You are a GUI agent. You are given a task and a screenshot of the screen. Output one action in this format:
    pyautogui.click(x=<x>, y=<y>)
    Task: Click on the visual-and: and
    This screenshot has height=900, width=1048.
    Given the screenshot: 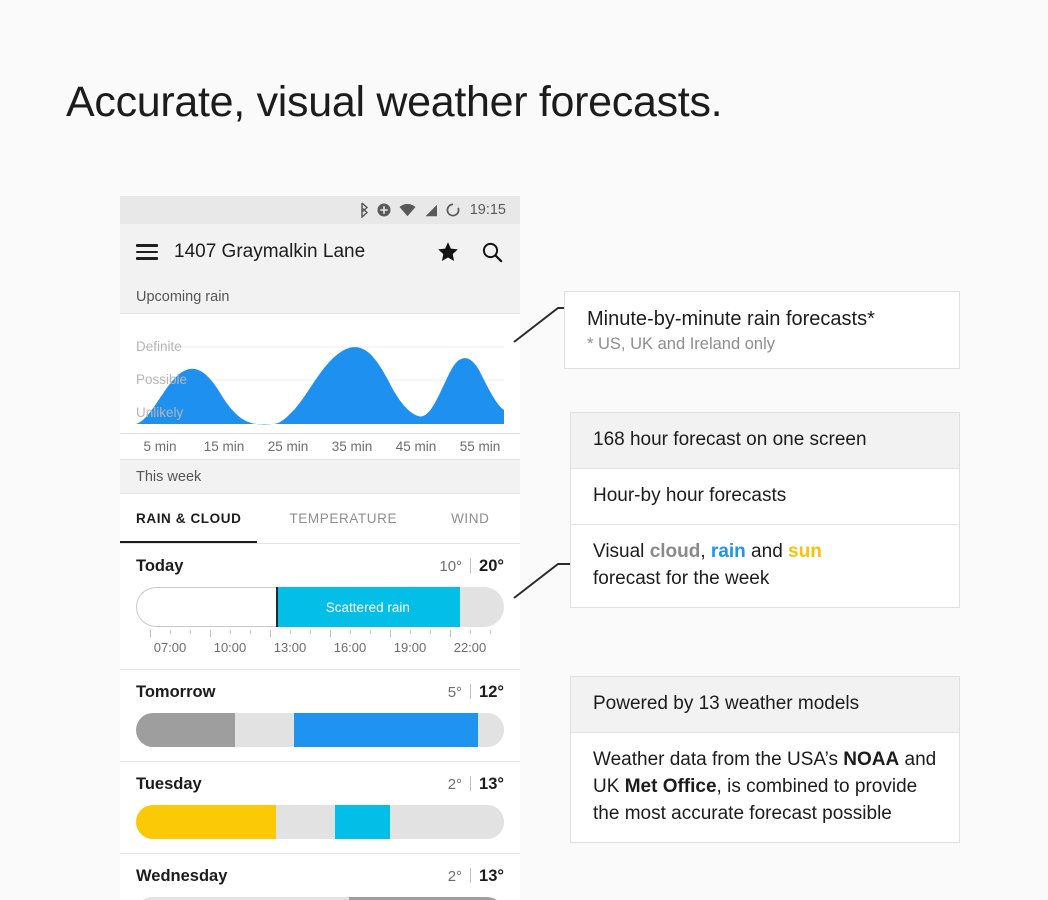 What is the action you would take?
    pyautogui.click(x=767, y=551)
    